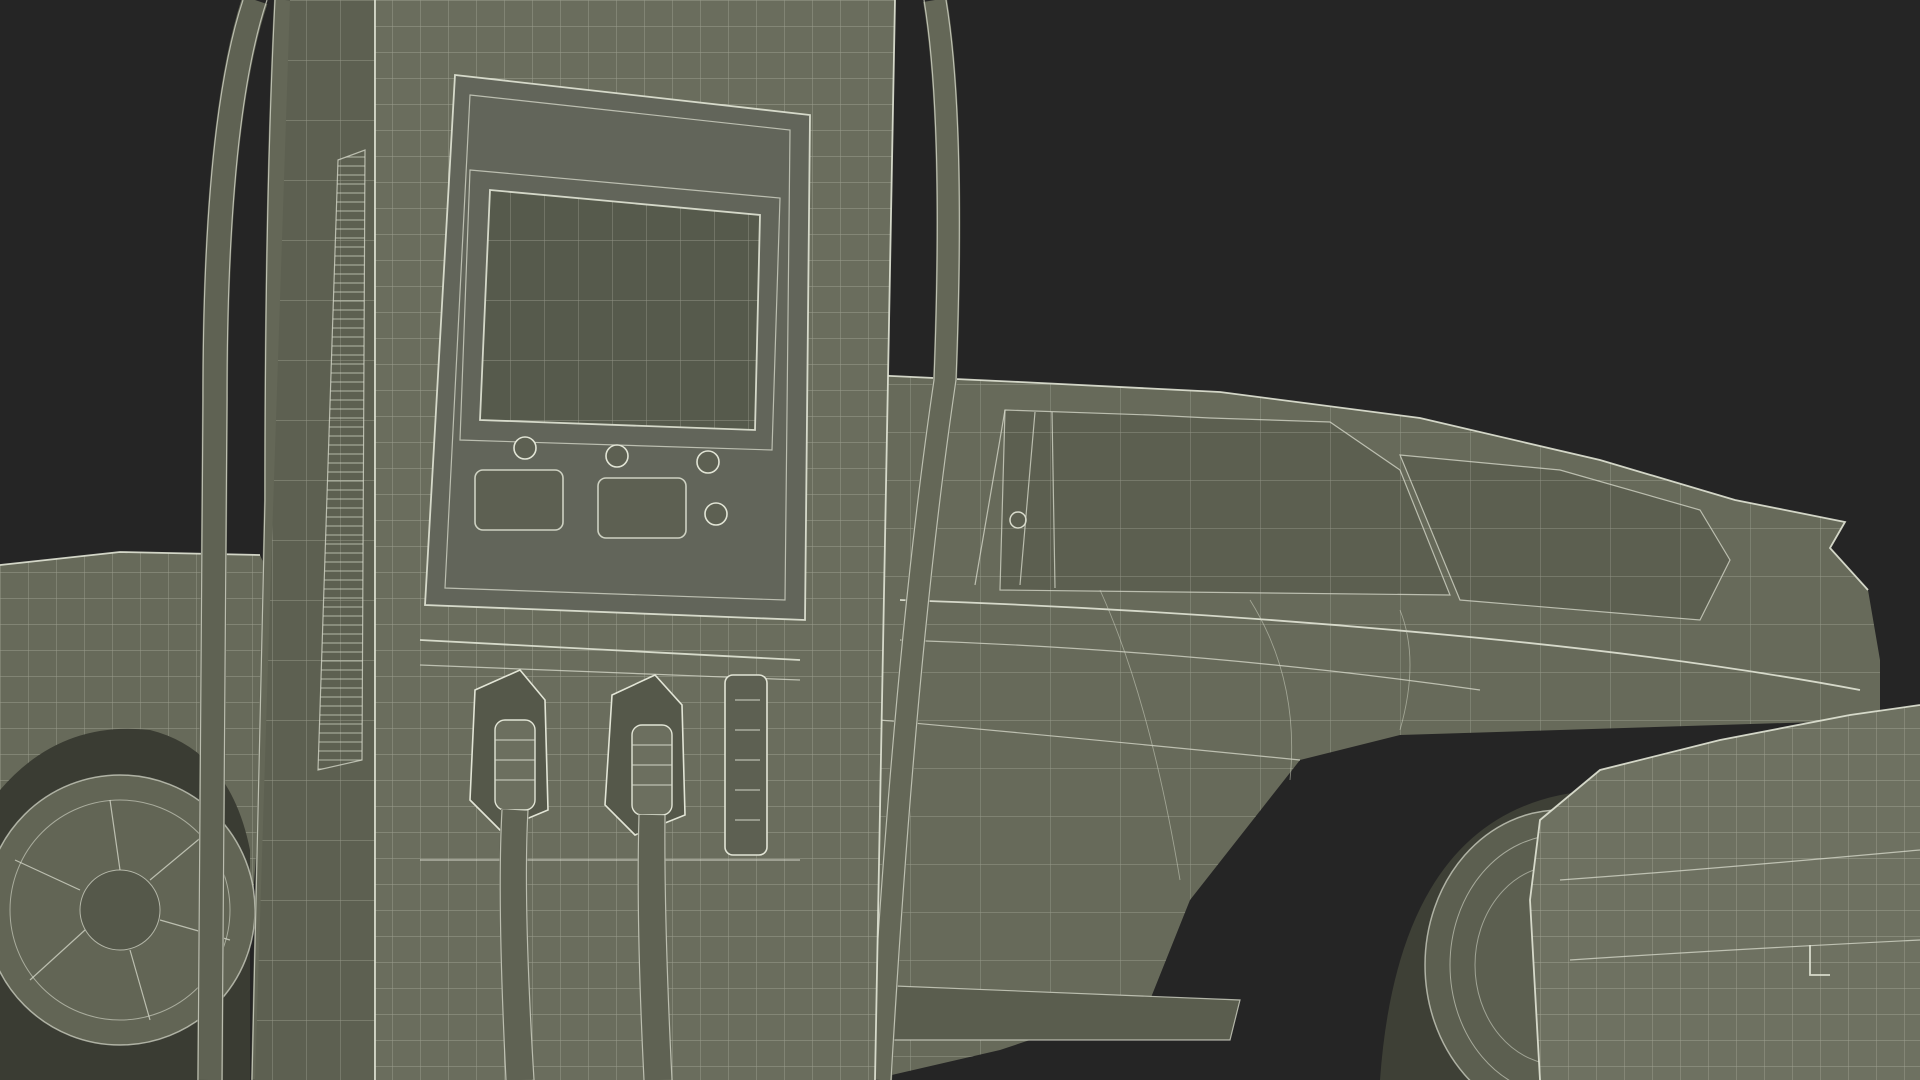 The image size is (1920, 1080). What do you see at coordinates (642, 508) in the screenshot?
I see `panel-key-right` at bounding box center [642, 508].